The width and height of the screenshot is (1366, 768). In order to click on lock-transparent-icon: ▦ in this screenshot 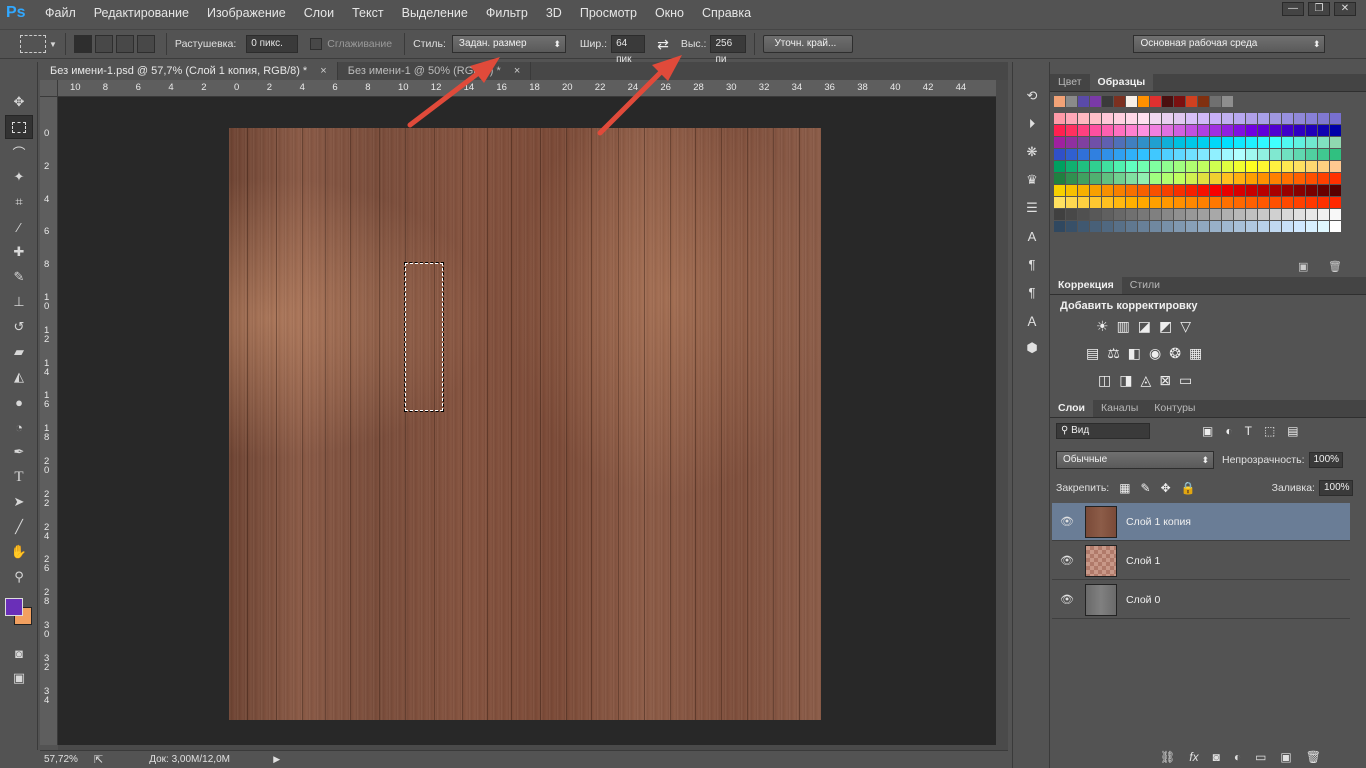, I will do `click(1124, 488)`.